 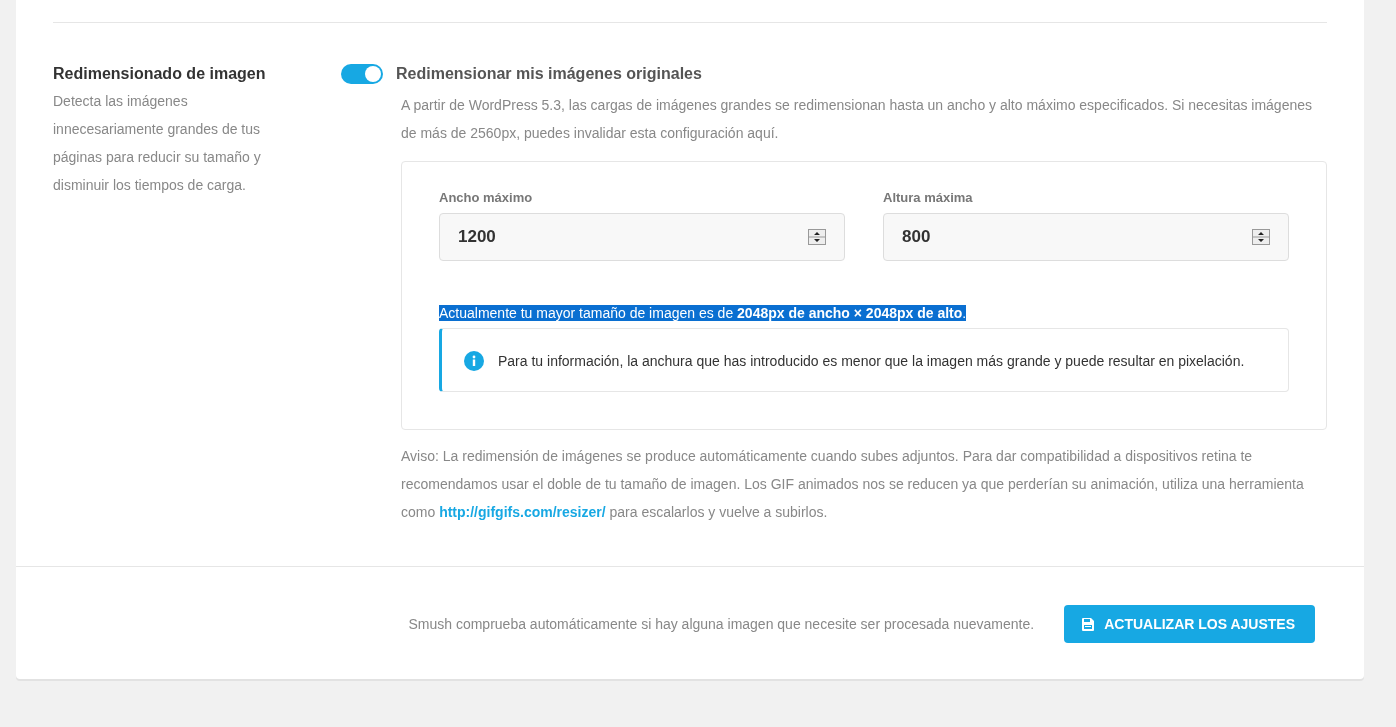 What do you see at coordinates (853, 484) in the screenshot?
I see `warning-text: Aviso: La redimensión de imágenes se produce automáticamente cuando subes adjuntos. Para dar compatibilidad a dispositivos retina te recomendamos usar el doble de tu tamaño de imagen. Los GIF animados nos se reducen ya que perderían su animación, utiliza una herramienta como http://gifgifs.com/resizer/ para escalarlos y vuelve a subirlos.` at bounding box center [853, 484].